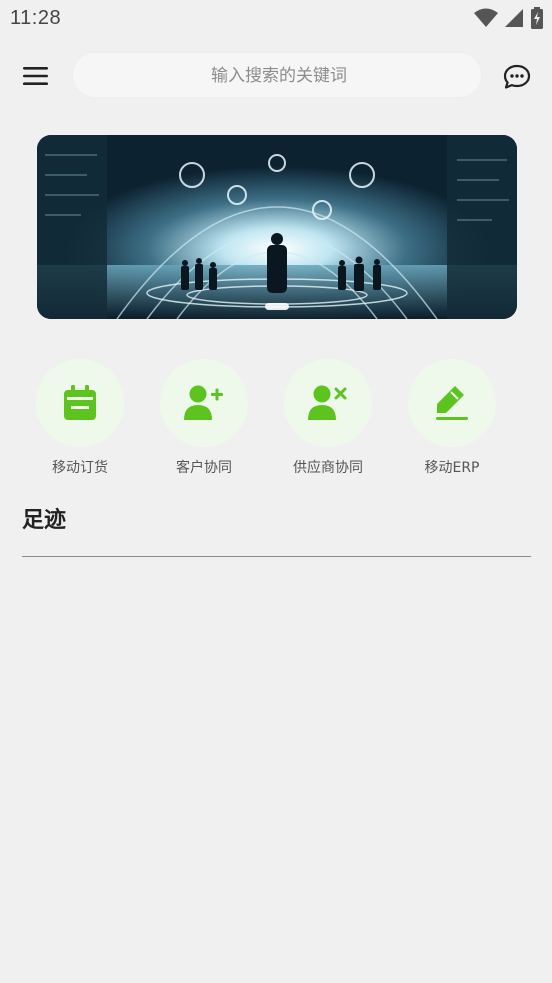 The width and height of the screenshot is (552, 983). I want to click on search-input, so click(279, 76).